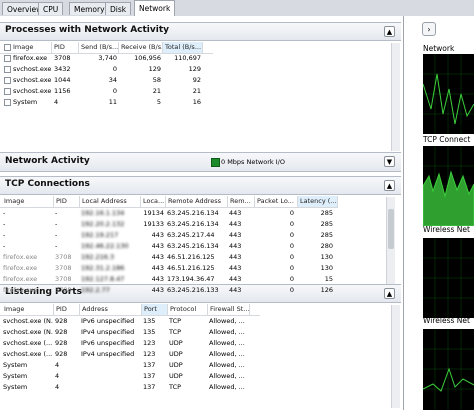 The width and height of the screenshot is (474, 410). I want to click on table-cell: 34, so click(112, 80).